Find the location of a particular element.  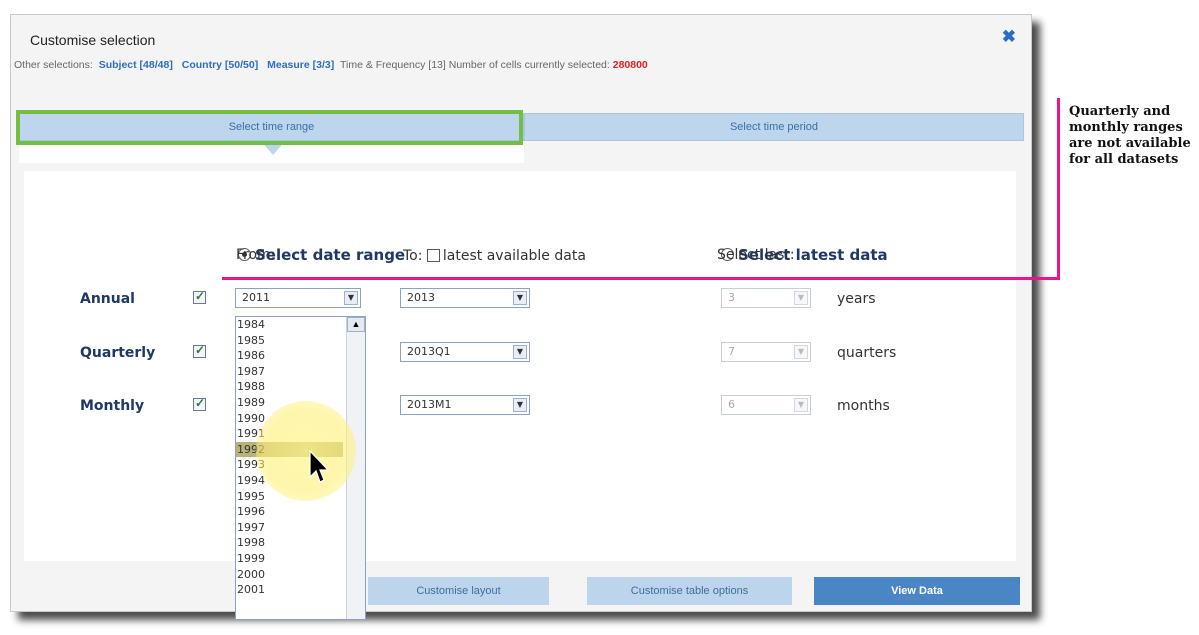

to-select-quarterly-value: 2013Q1 is located at coordinates (429, 351).